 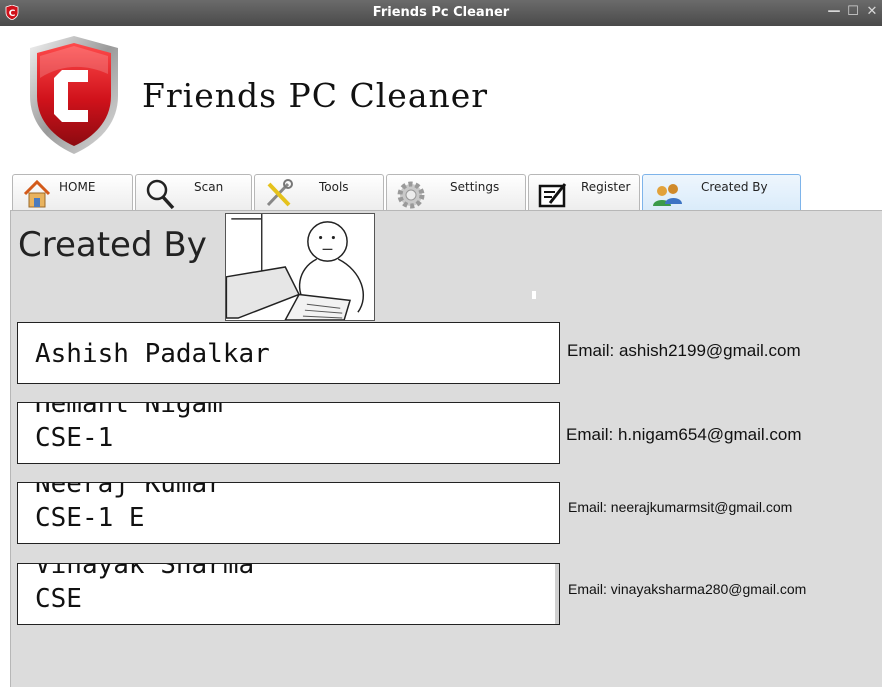 What do you see at coordinates (552, 195) in the screenshot?
I see `register-icon` at bounding box center [552, 195].